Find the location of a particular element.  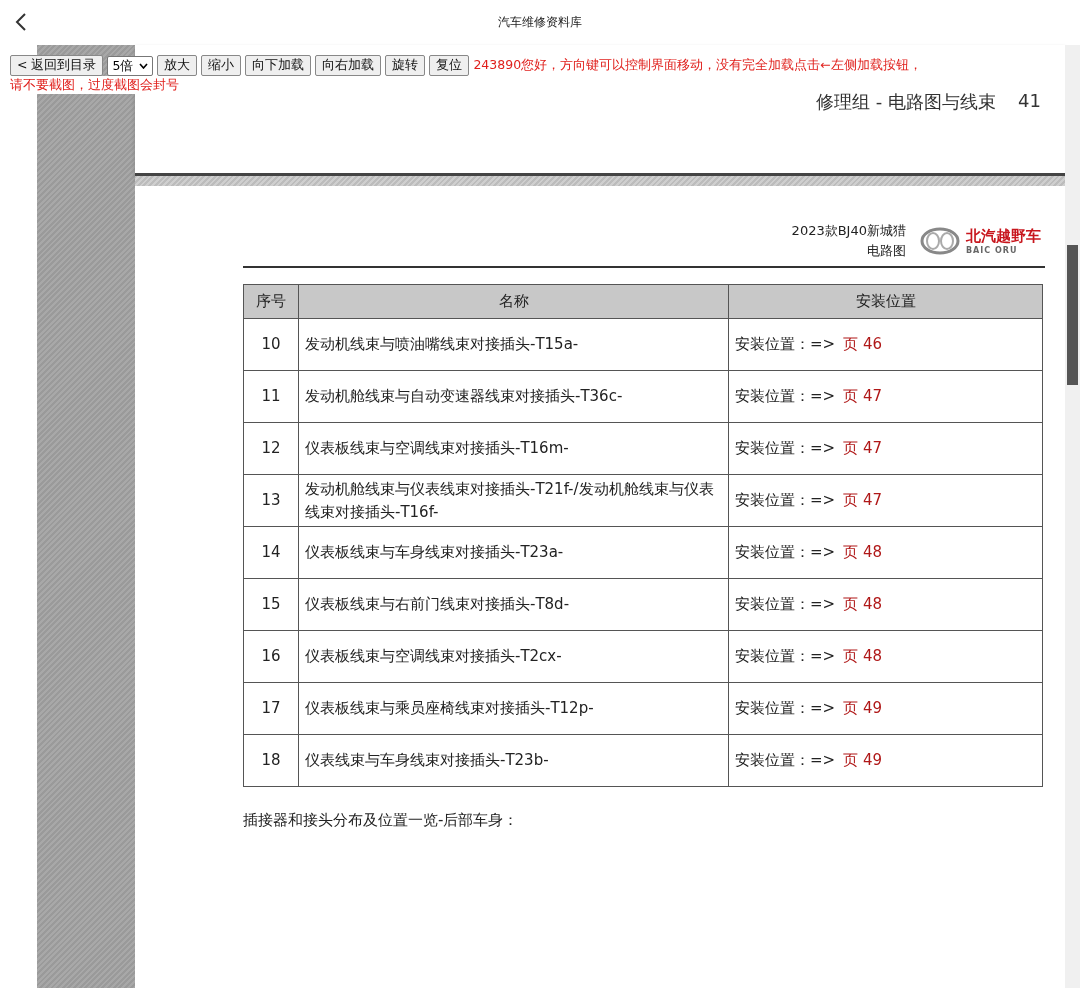

toolbar-button: 旋转 is located at coordinates (405, 65).